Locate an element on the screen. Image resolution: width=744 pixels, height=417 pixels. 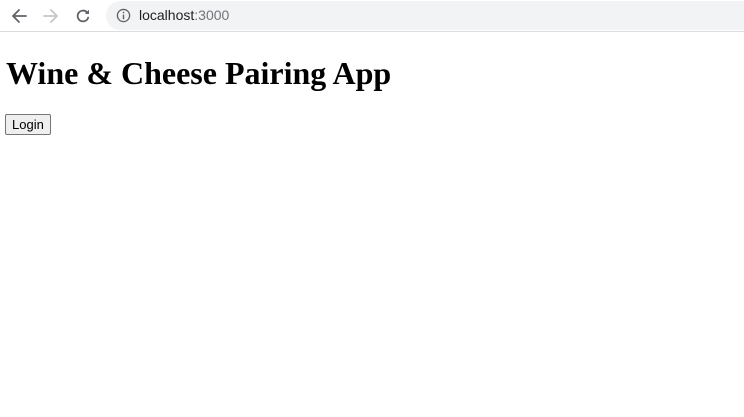
url-host: localhost is located at coordinates (167, 15).